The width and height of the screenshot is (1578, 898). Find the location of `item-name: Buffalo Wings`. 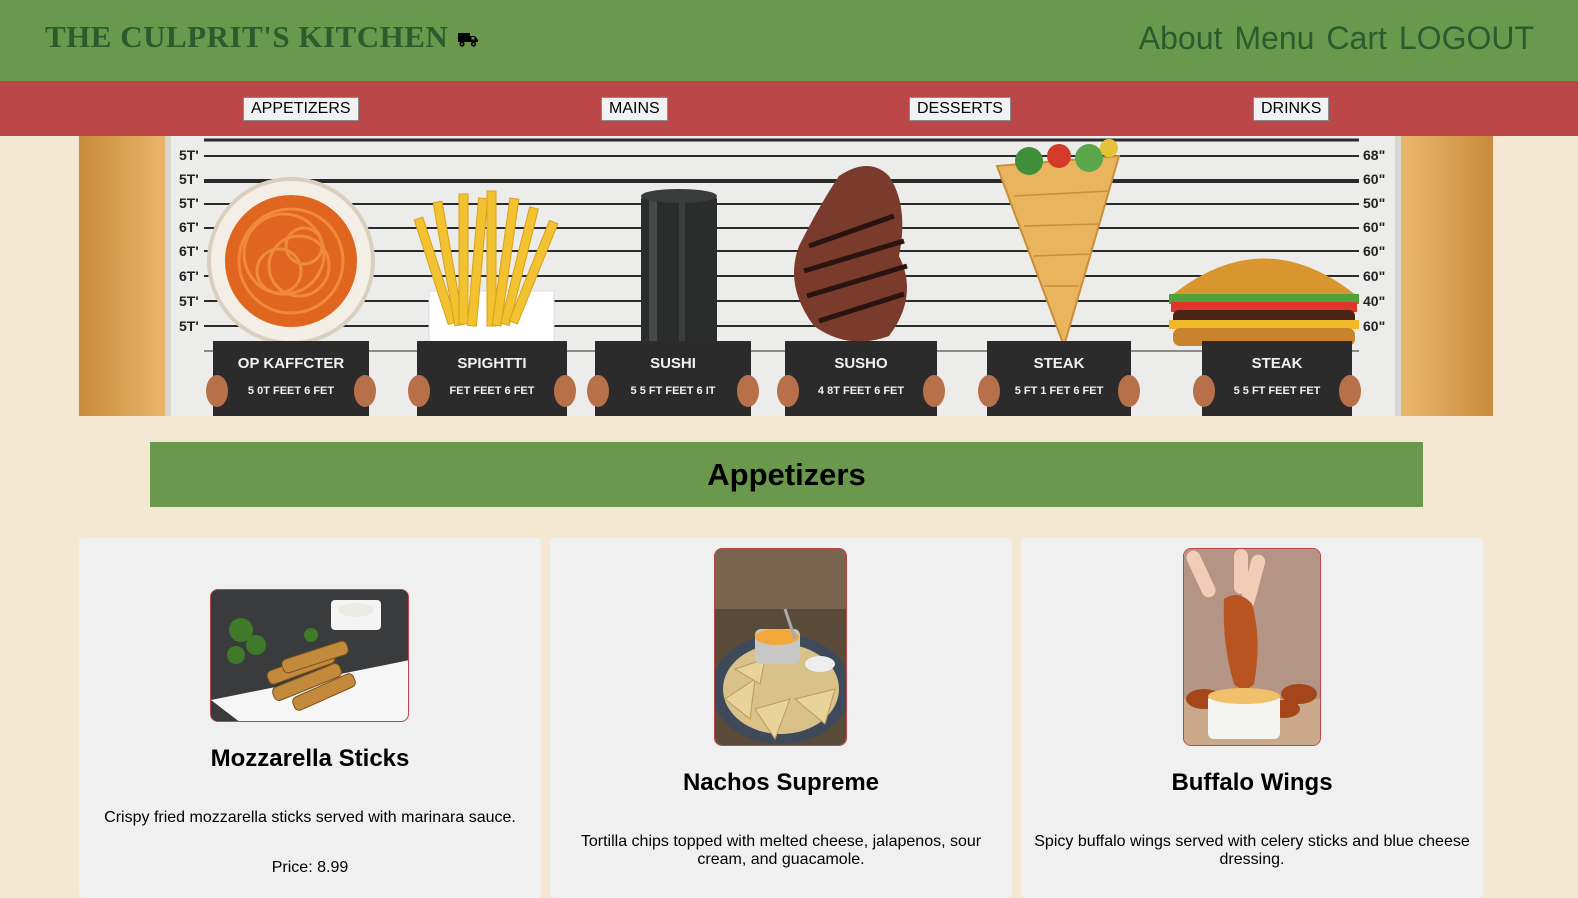

item-name: Buffalo Wings is located at coordinates (1252, 782).